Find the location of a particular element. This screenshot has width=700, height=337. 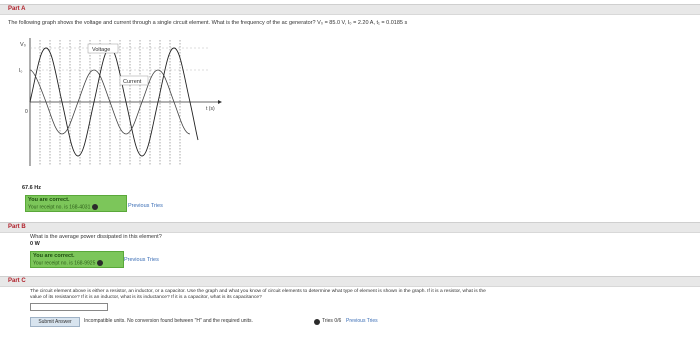

part-b-receipt: Your receipt no. is 168-9925 is located at coordinates (68, 263).